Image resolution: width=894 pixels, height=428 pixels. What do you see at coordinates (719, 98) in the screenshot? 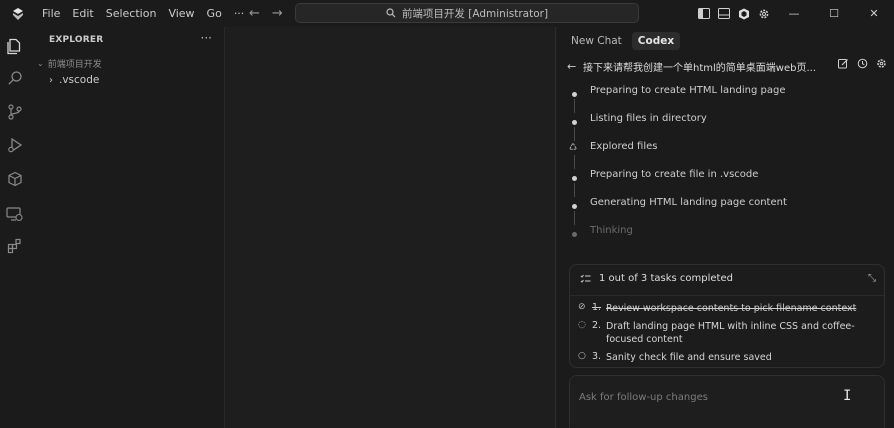
I see `step-item: Preparing to create HTML landing page` at bounding box center [719, 98].